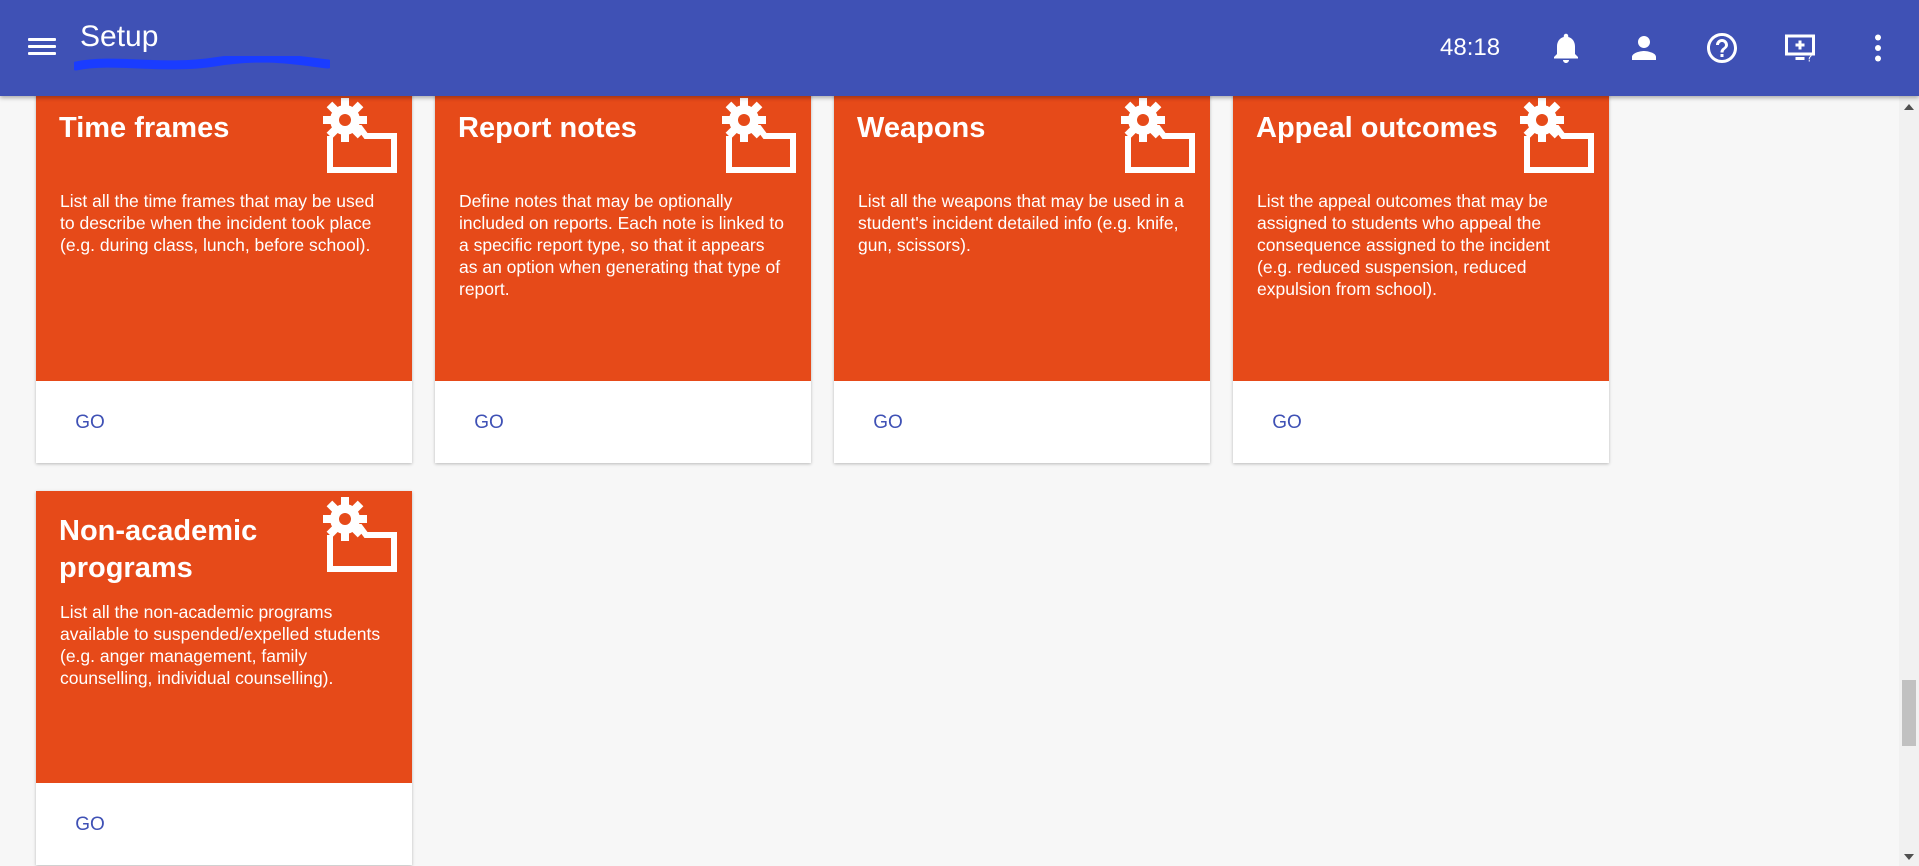  What do you see at coordinates (1722, 48) in the screenshot?
I see `help-icon` at bounding box center [1722, 48].